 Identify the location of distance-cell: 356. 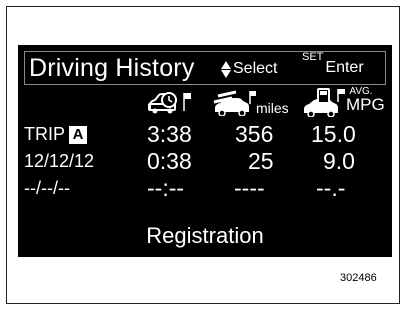
(254, 134).